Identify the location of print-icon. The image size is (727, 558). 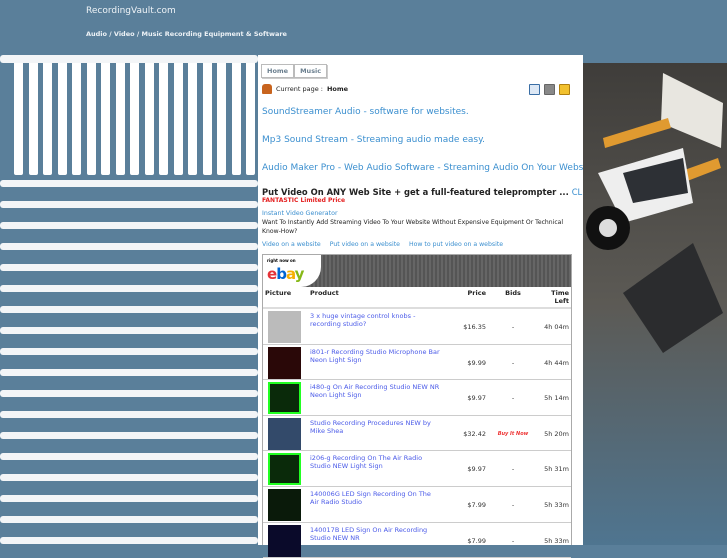
(549, 89).